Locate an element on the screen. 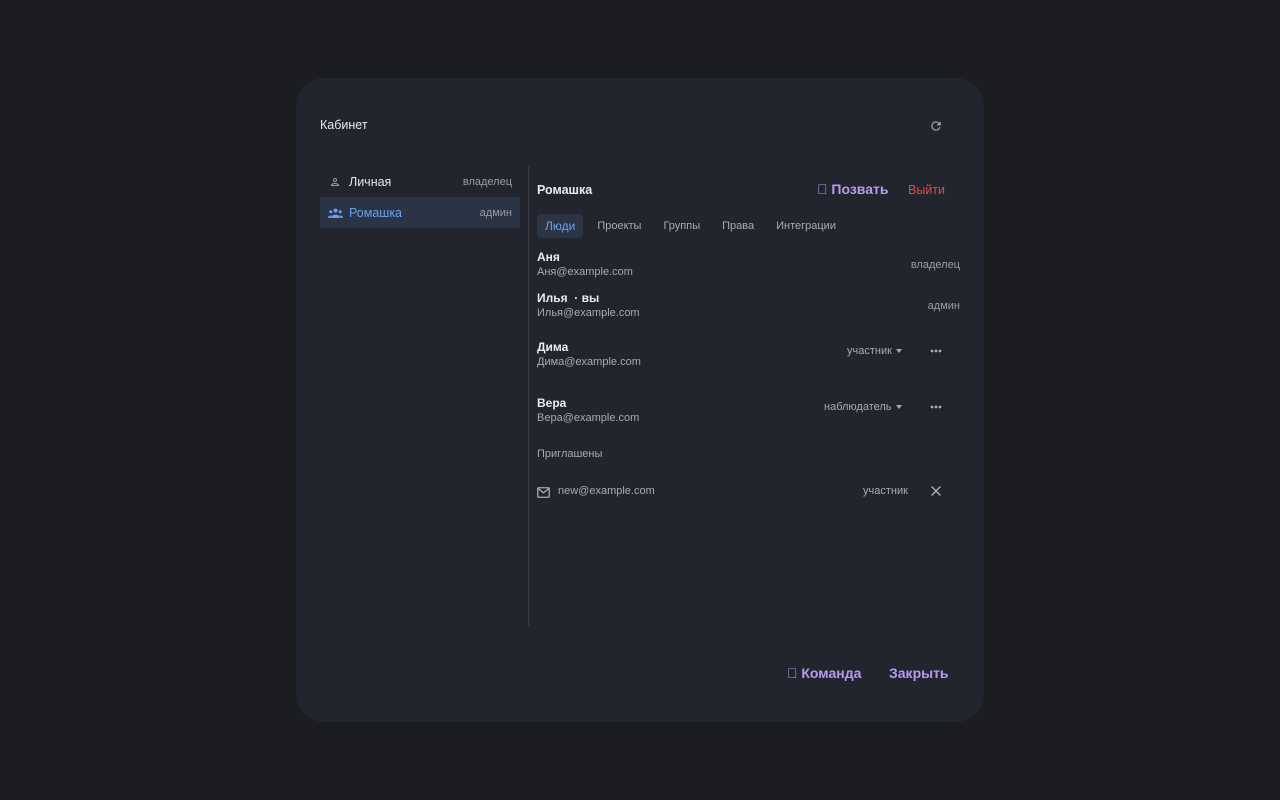 The height and width of the screenshot is (800, 1280). invited-role: участник is located at coordinates (885, 491).